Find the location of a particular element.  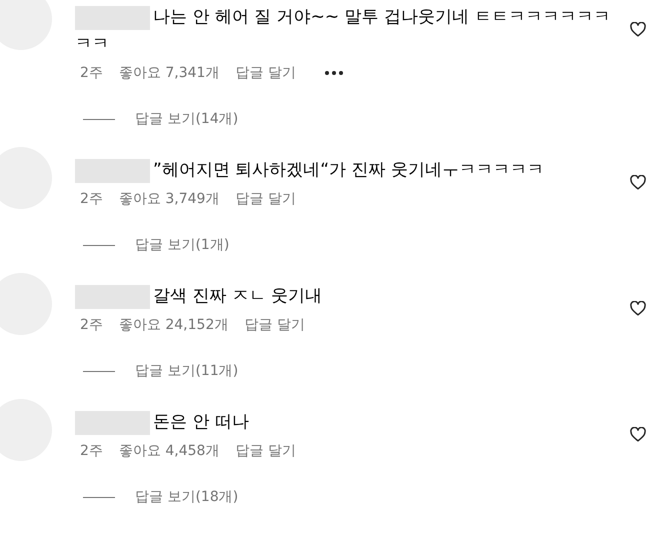

view-replies-link: 답글 보기(18개) is located at coordinates (186, 497).